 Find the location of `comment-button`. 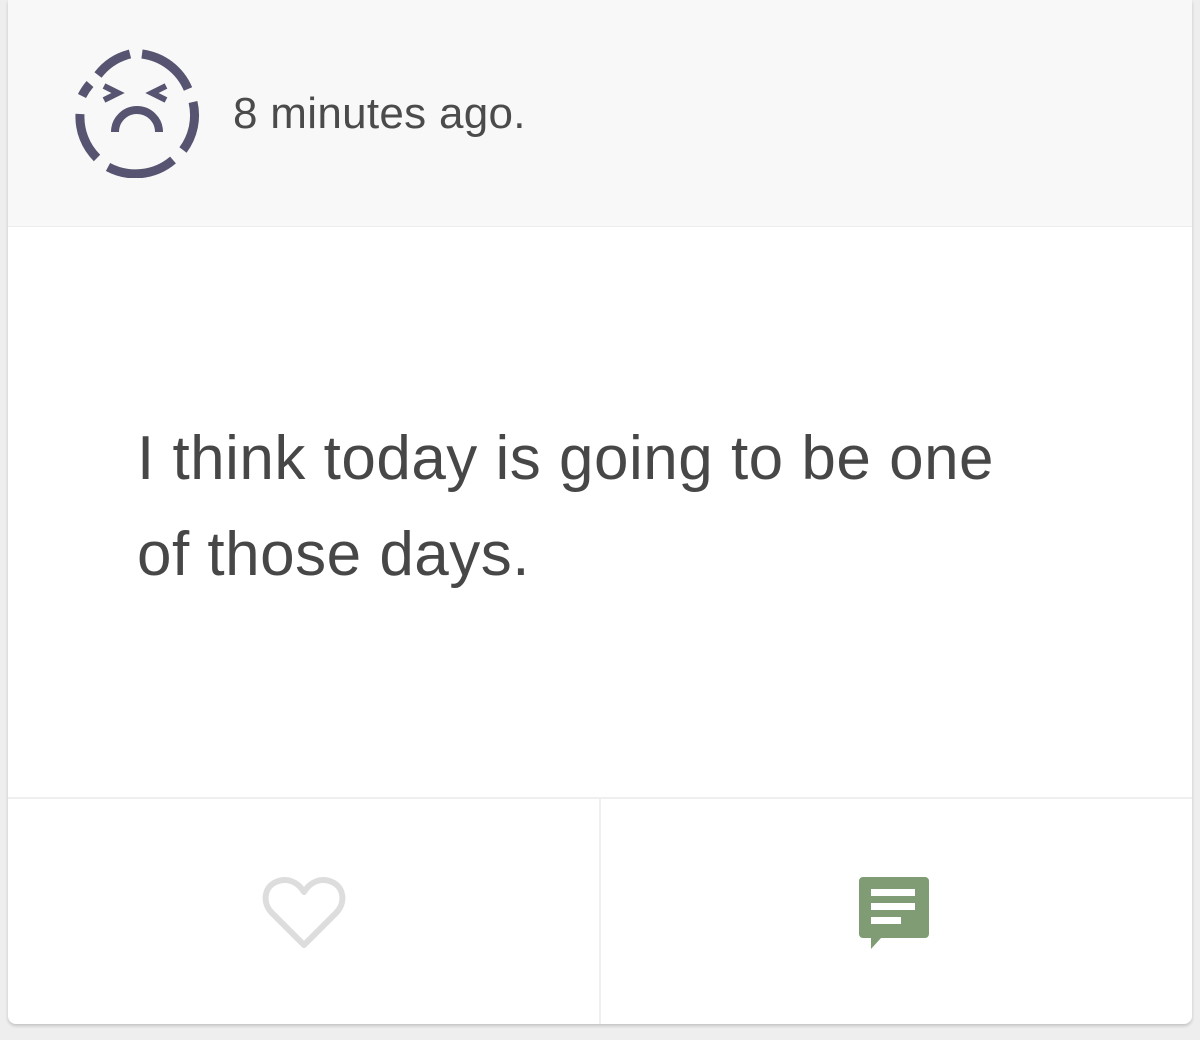

comment-button is located at coordinates (895, 911).